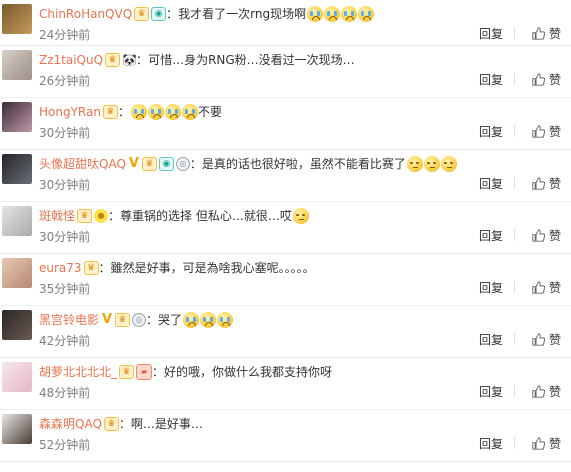 Image resolution: width=571 pixels, height=472 pixels. Describe the element at coordinates (129, 59) in the screenshot. I see `panda-icon: 🐼` at that location.